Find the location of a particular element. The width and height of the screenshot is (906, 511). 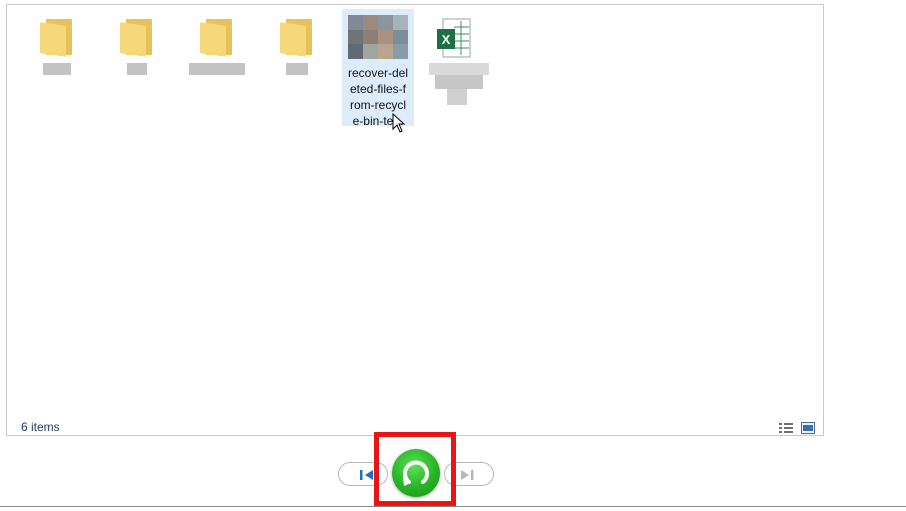

mouse-cursor-icon is located at coordinates (399, 123).